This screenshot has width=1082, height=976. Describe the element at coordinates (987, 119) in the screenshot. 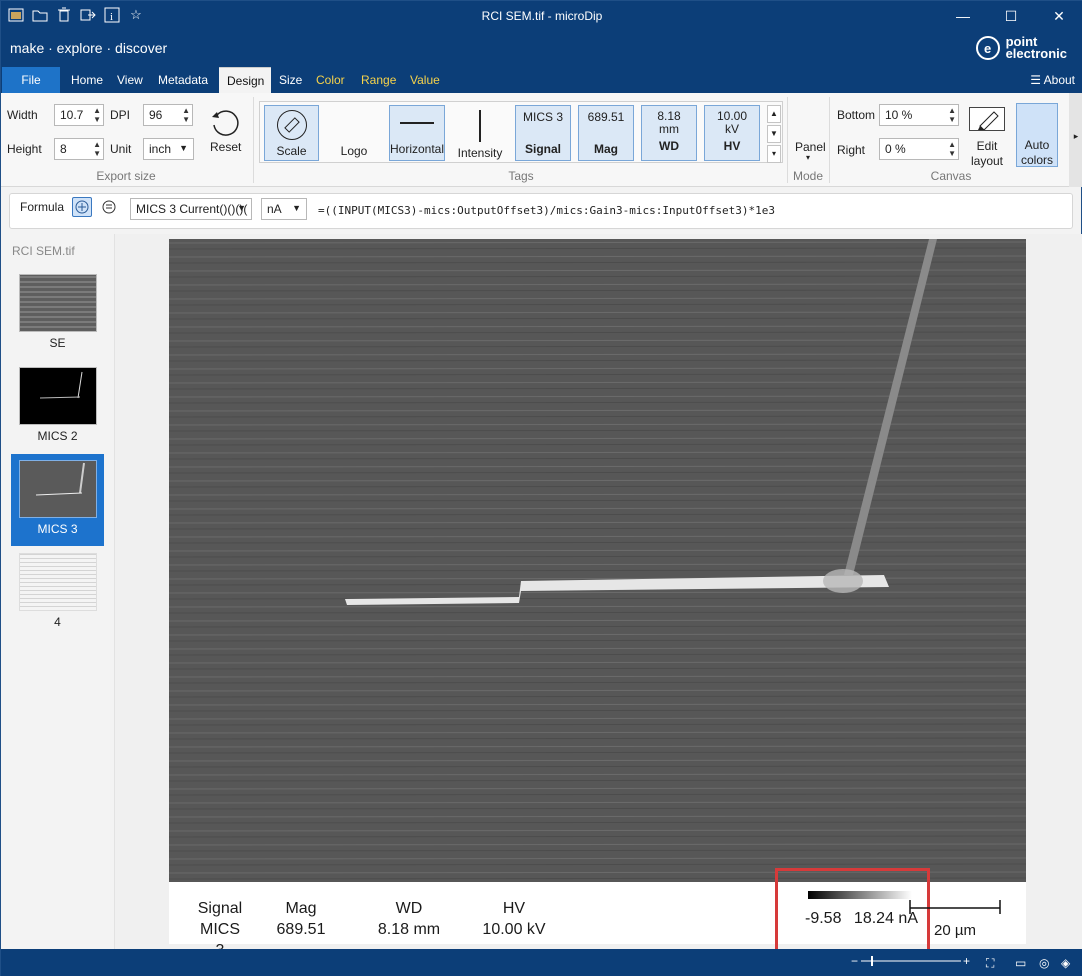

I see `pencil-icon` at that location.